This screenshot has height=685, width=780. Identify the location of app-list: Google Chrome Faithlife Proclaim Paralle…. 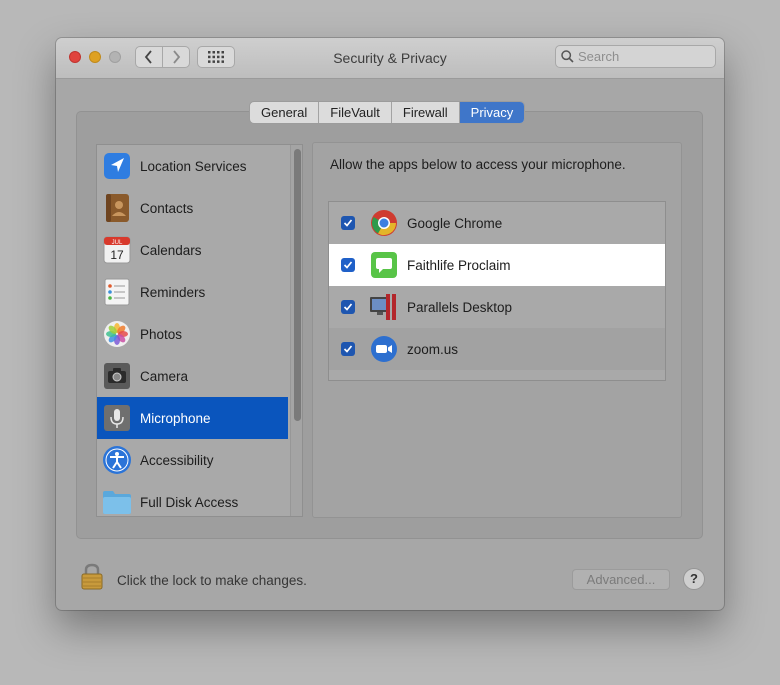
(497, 291).